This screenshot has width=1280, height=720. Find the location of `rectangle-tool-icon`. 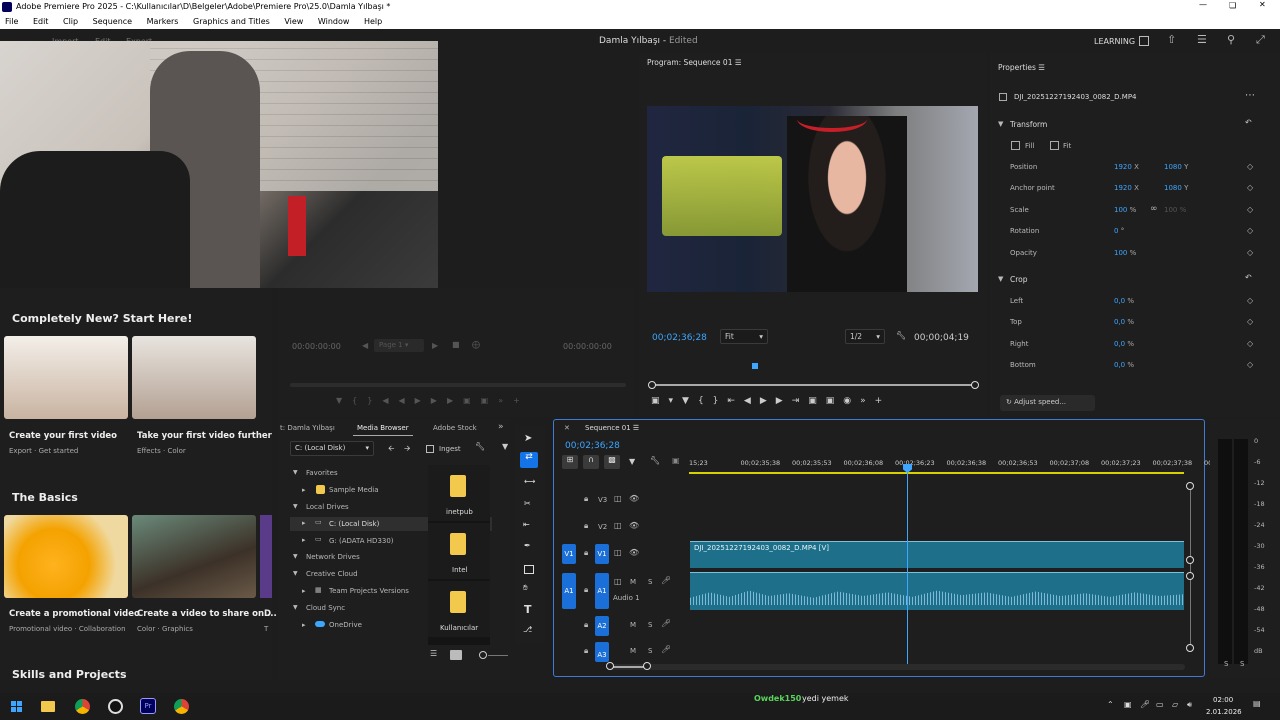

rectangle-tool-icon is located at coordinates (529, 569).